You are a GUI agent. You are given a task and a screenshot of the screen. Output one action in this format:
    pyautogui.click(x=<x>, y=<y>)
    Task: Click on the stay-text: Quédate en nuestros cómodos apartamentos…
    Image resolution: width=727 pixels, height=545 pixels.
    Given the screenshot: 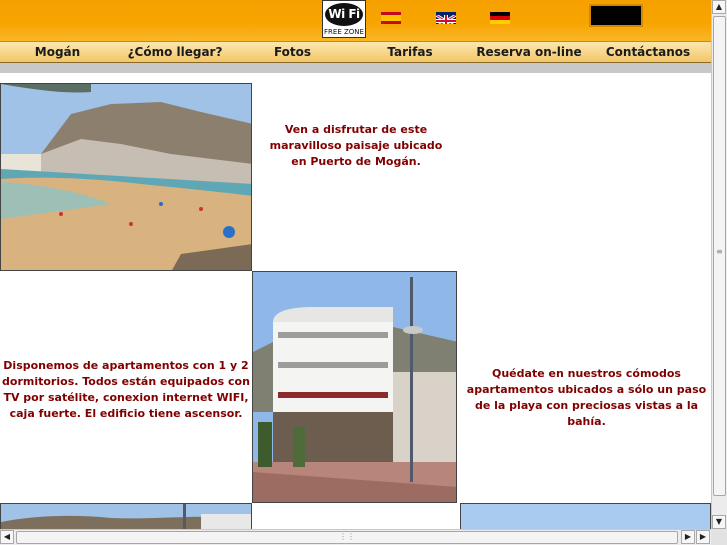 What is the action you would take?
    pyautogui.click(x=586, y=397)
    